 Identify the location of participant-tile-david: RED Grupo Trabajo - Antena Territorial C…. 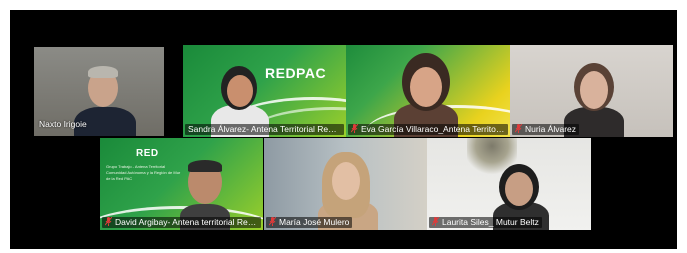
(181, 184).